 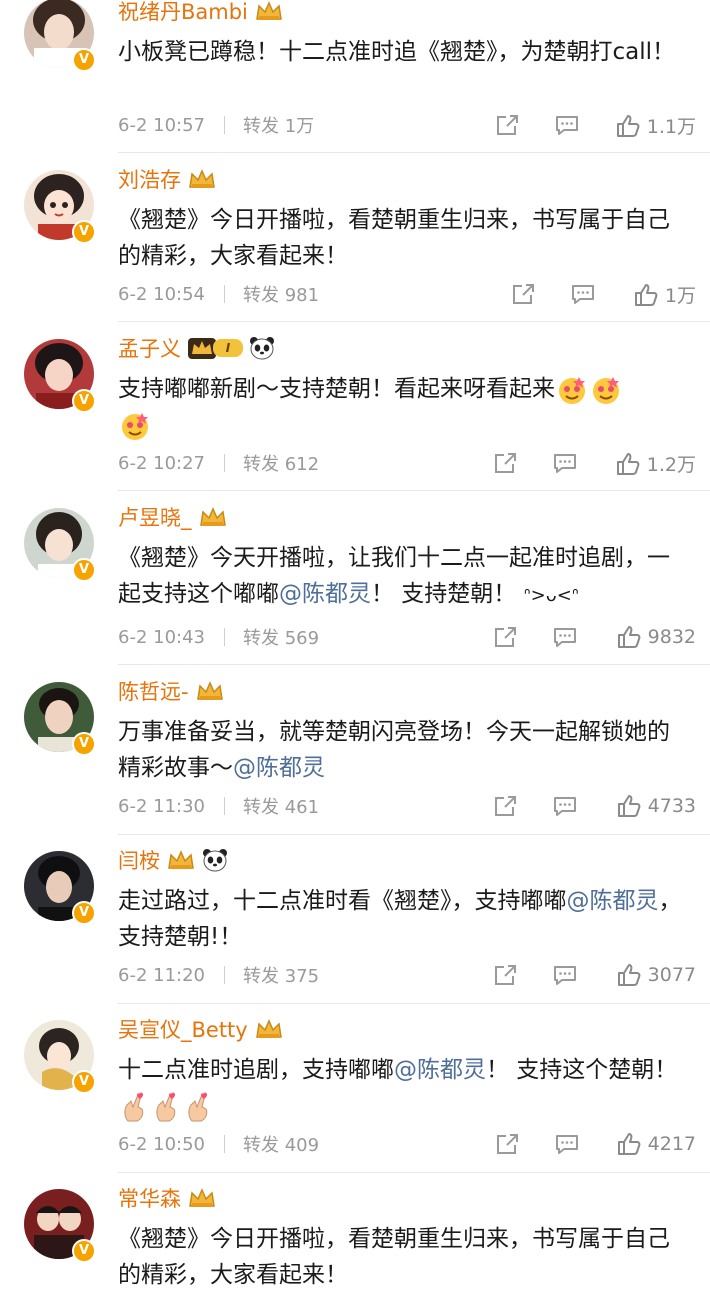 What do you see at coordinates (161, 975) in the screenshot?
I see `timestamp: 6-2 11:20` at bounding box center [161, 975].